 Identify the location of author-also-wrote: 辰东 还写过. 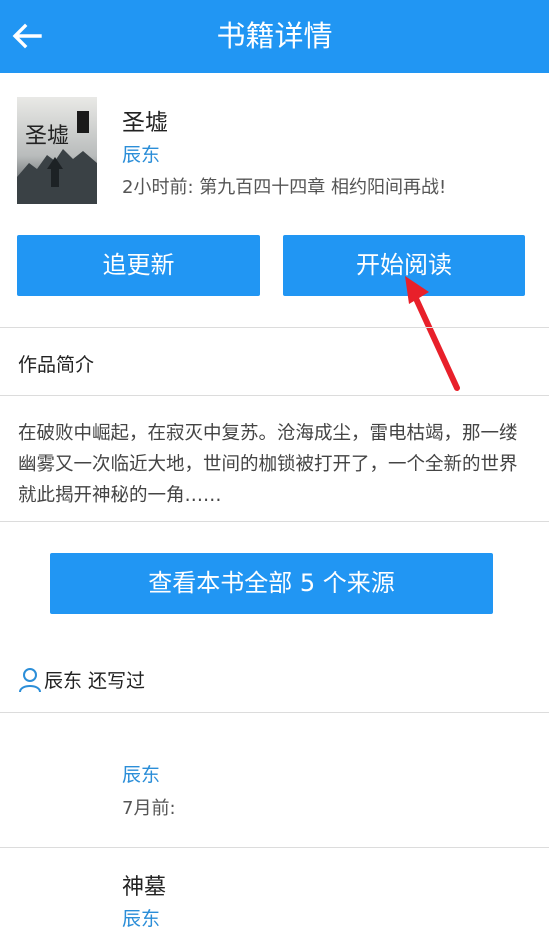
(81, 679).